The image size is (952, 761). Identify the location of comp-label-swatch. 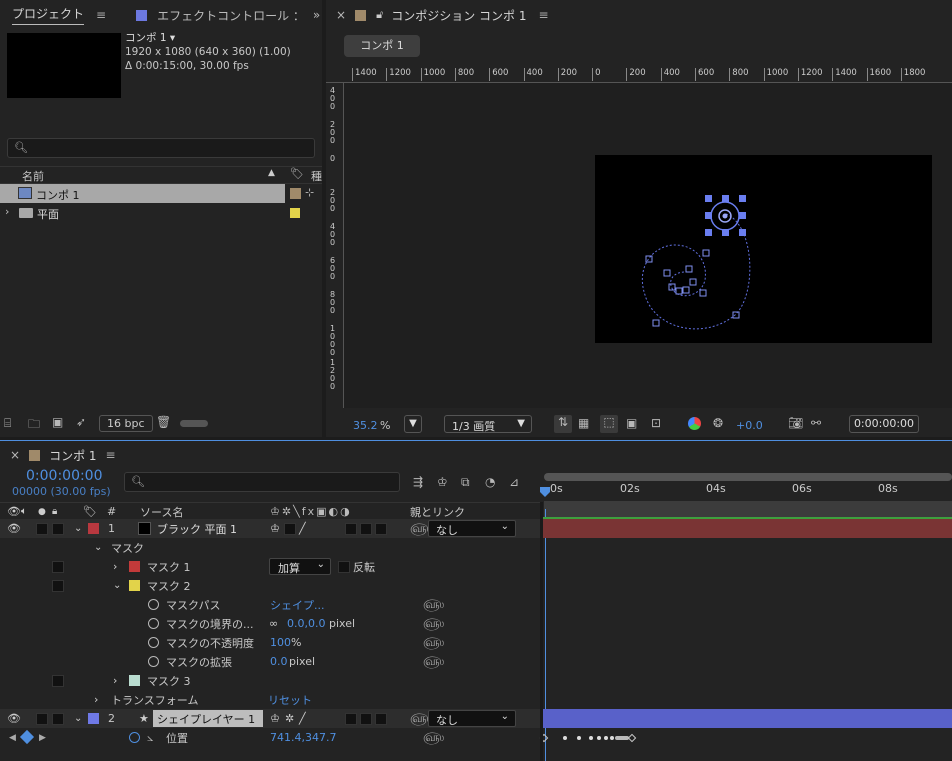
(295, 193).